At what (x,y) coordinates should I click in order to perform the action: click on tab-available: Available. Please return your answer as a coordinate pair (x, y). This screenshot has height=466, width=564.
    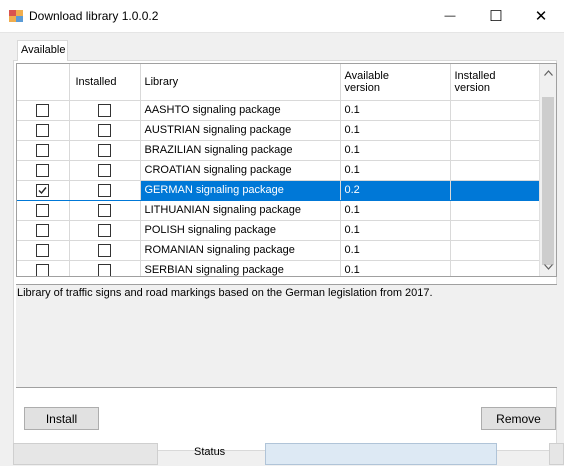
    Looking at the image, I should click on (42, 50).